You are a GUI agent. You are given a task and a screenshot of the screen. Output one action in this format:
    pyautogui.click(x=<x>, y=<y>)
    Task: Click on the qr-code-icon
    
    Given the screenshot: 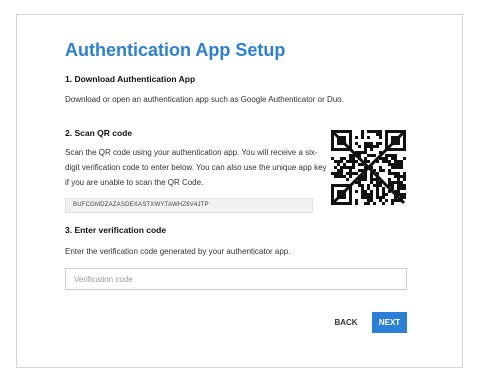 What is the action you would take?
    pyautogui.click(x=368, y=167)
    